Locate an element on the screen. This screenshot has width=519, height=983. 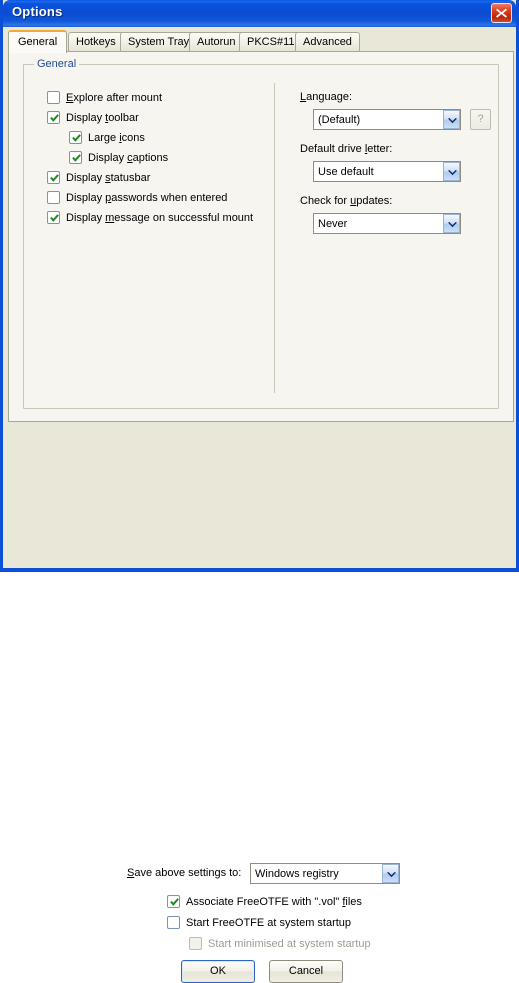
save-settings-label: Save above settings to: is located at coordinates (184, 873).